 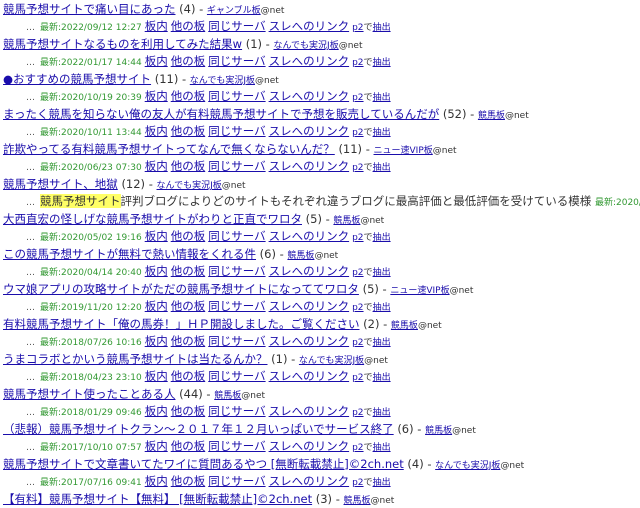 I want to click on thread-title-link: 競馬予想サイトで文章書いてたワイに質問あるやつ [無断転載禁止]©2ch.net, so click(x=203, y=464).